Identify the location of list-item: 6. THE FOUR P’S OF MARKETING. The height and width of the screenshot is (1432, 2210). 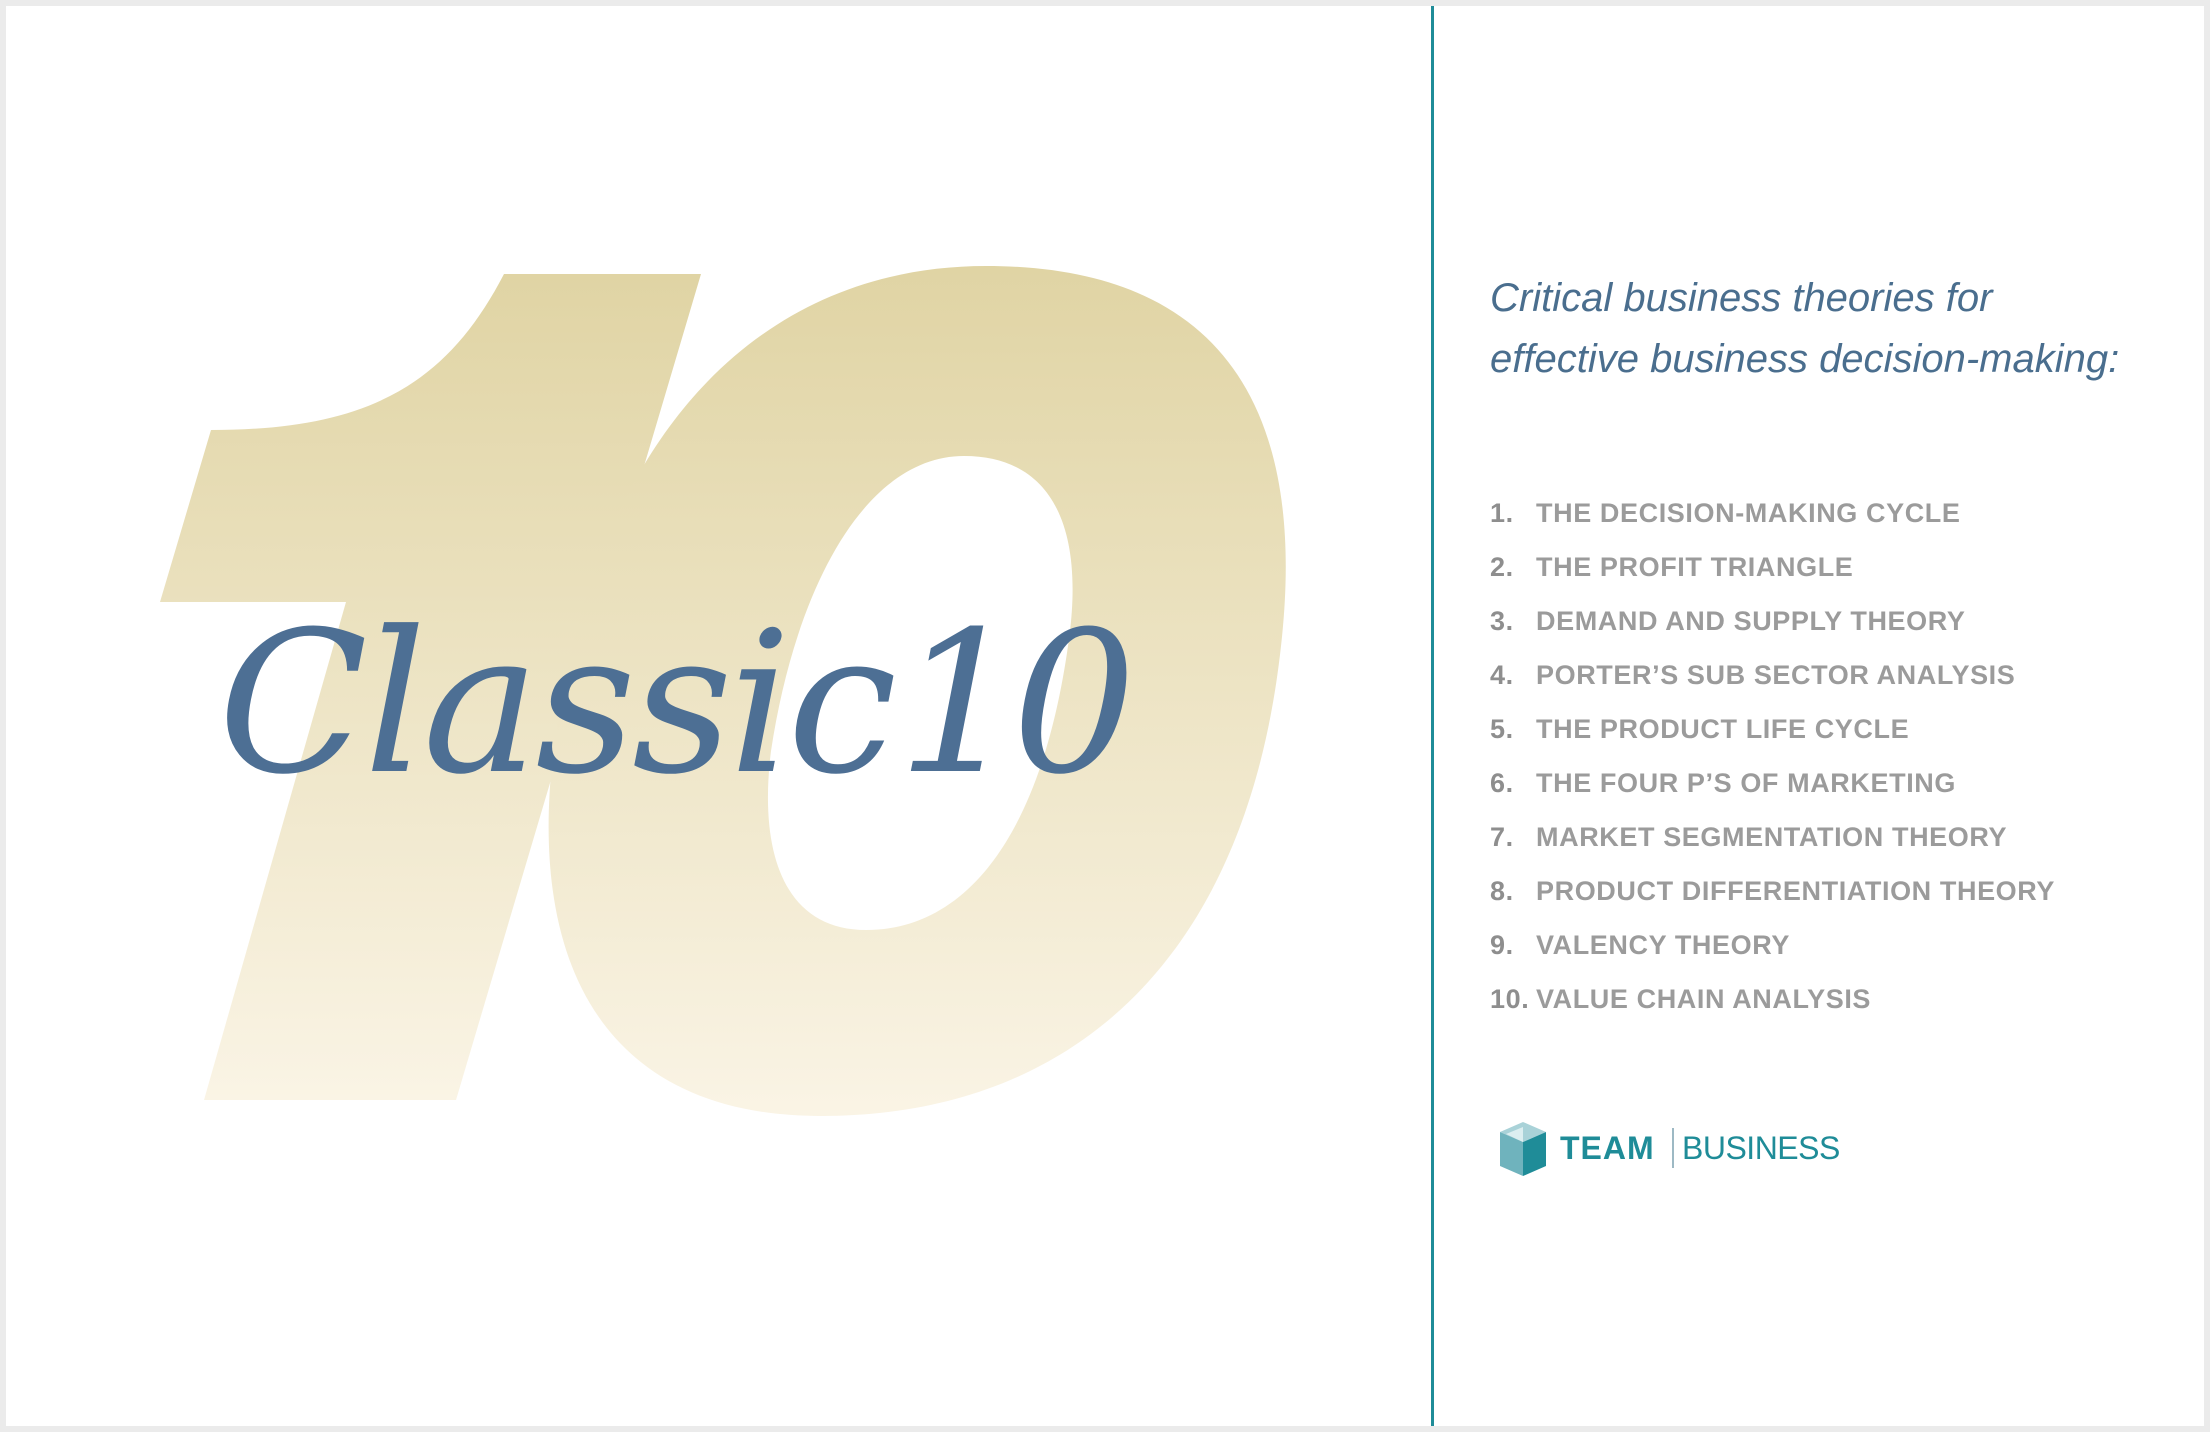
(1772, 783).